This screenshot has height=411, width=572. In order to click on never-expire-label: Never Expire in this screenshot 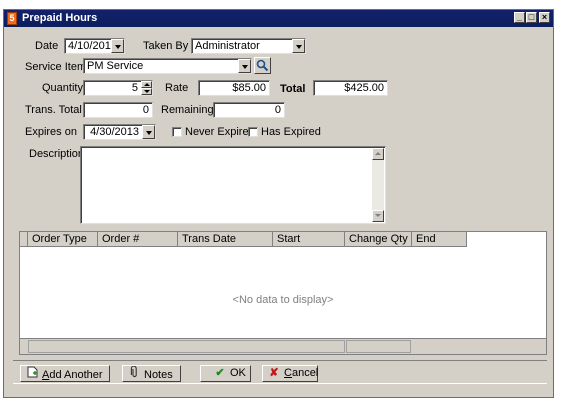, I will do `click(217, 132)`.